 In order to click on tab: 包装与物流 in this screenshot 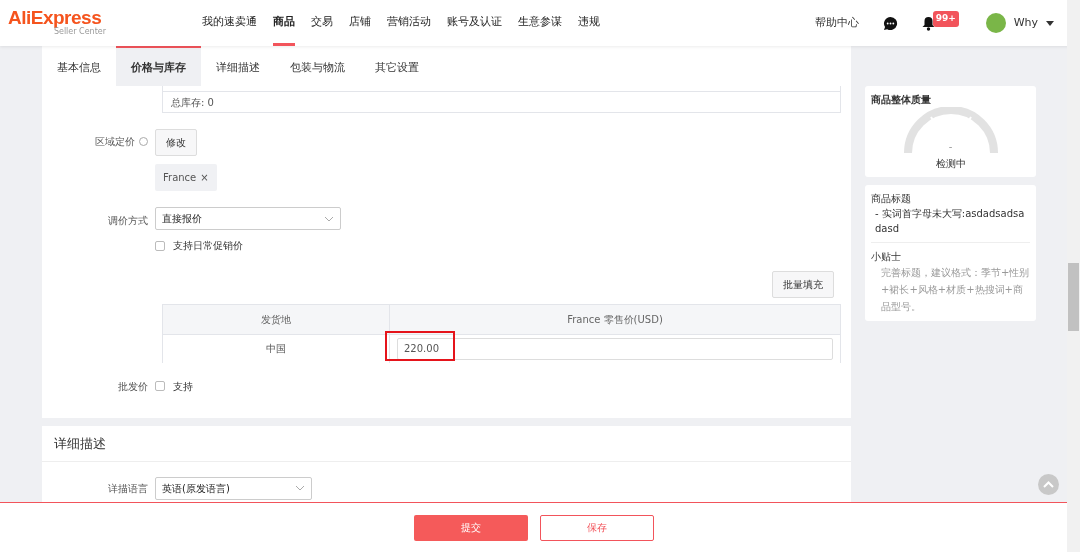, I will do `click(317, 66)`.